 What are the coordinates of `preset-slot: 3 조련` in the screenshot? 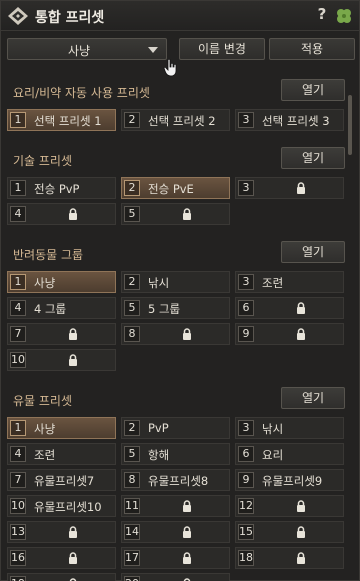 It's located at (289, 282).